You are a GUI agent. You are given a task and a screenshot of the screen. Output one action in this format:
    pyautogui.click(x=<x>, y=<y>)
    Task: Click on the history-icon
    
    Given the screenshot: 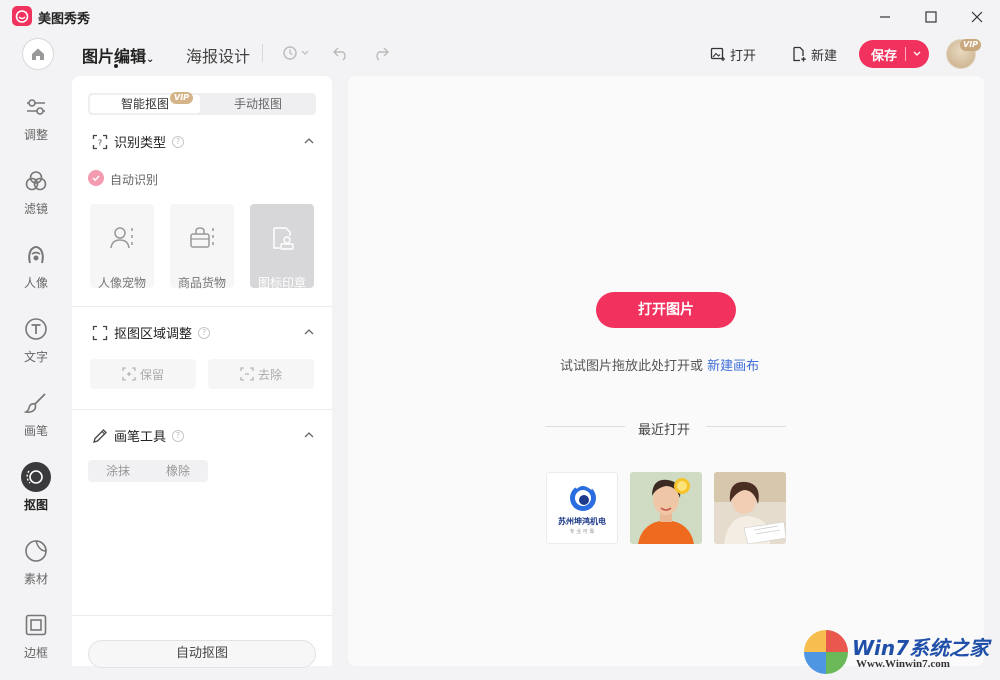 What is the action you would take?
    pyautogui.click(x=297, y=53)
    